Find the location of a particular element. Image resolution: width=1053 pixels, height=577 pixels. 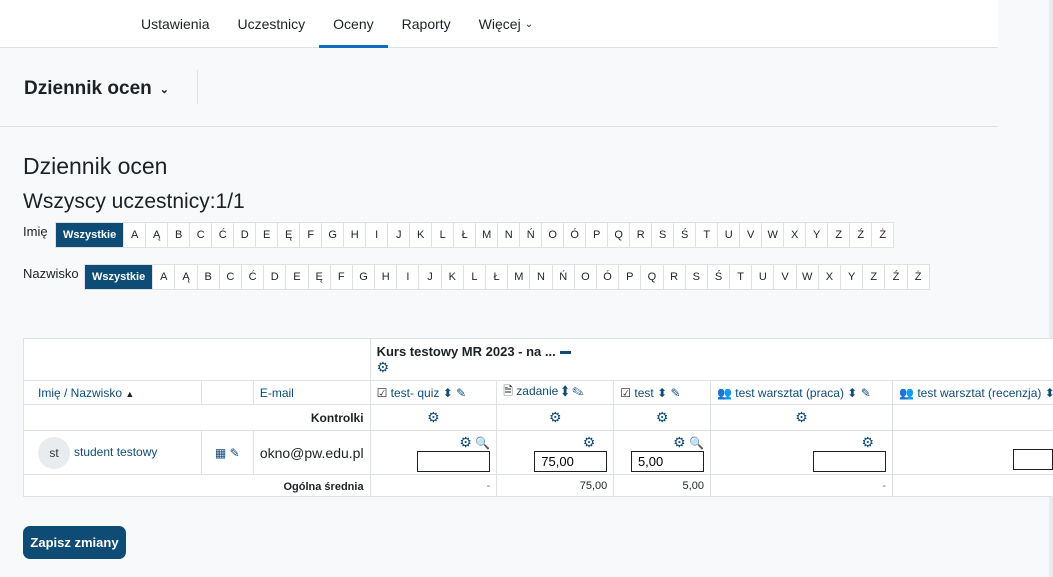

filter-letter: L is located at coordinates (473, 277).